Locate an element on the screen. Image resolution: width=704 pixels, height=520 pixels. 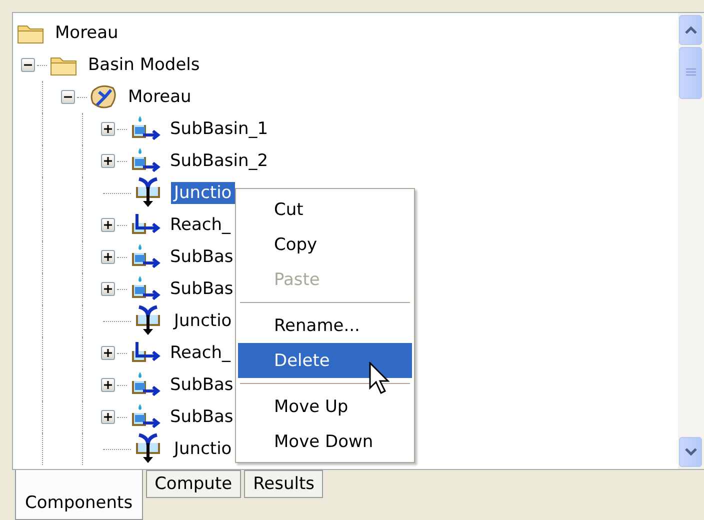
chevron-up-icon is located at coordinates (690, 30).